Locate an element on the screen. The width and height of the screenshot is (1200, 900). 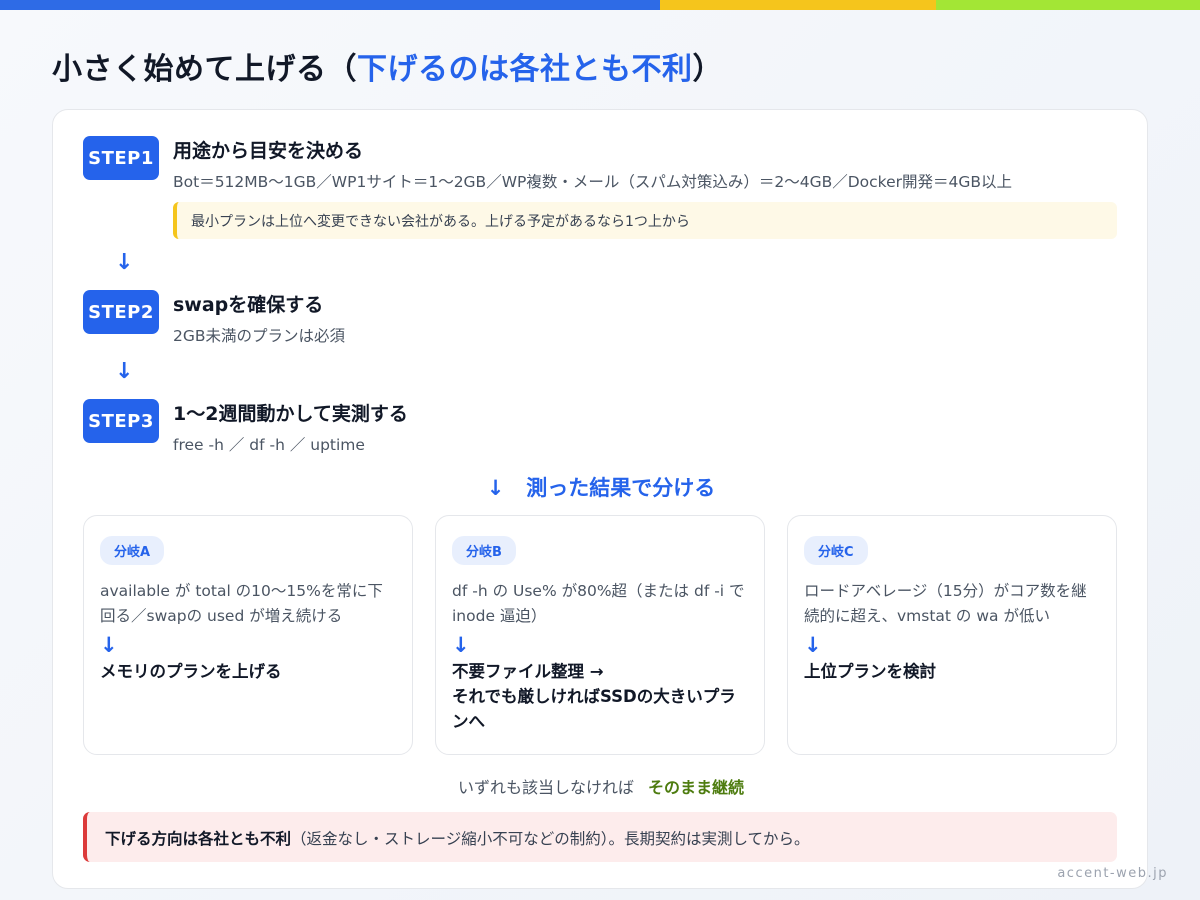
branch-header-label: 測った結果で分ける is located at coordinates (621, 488).